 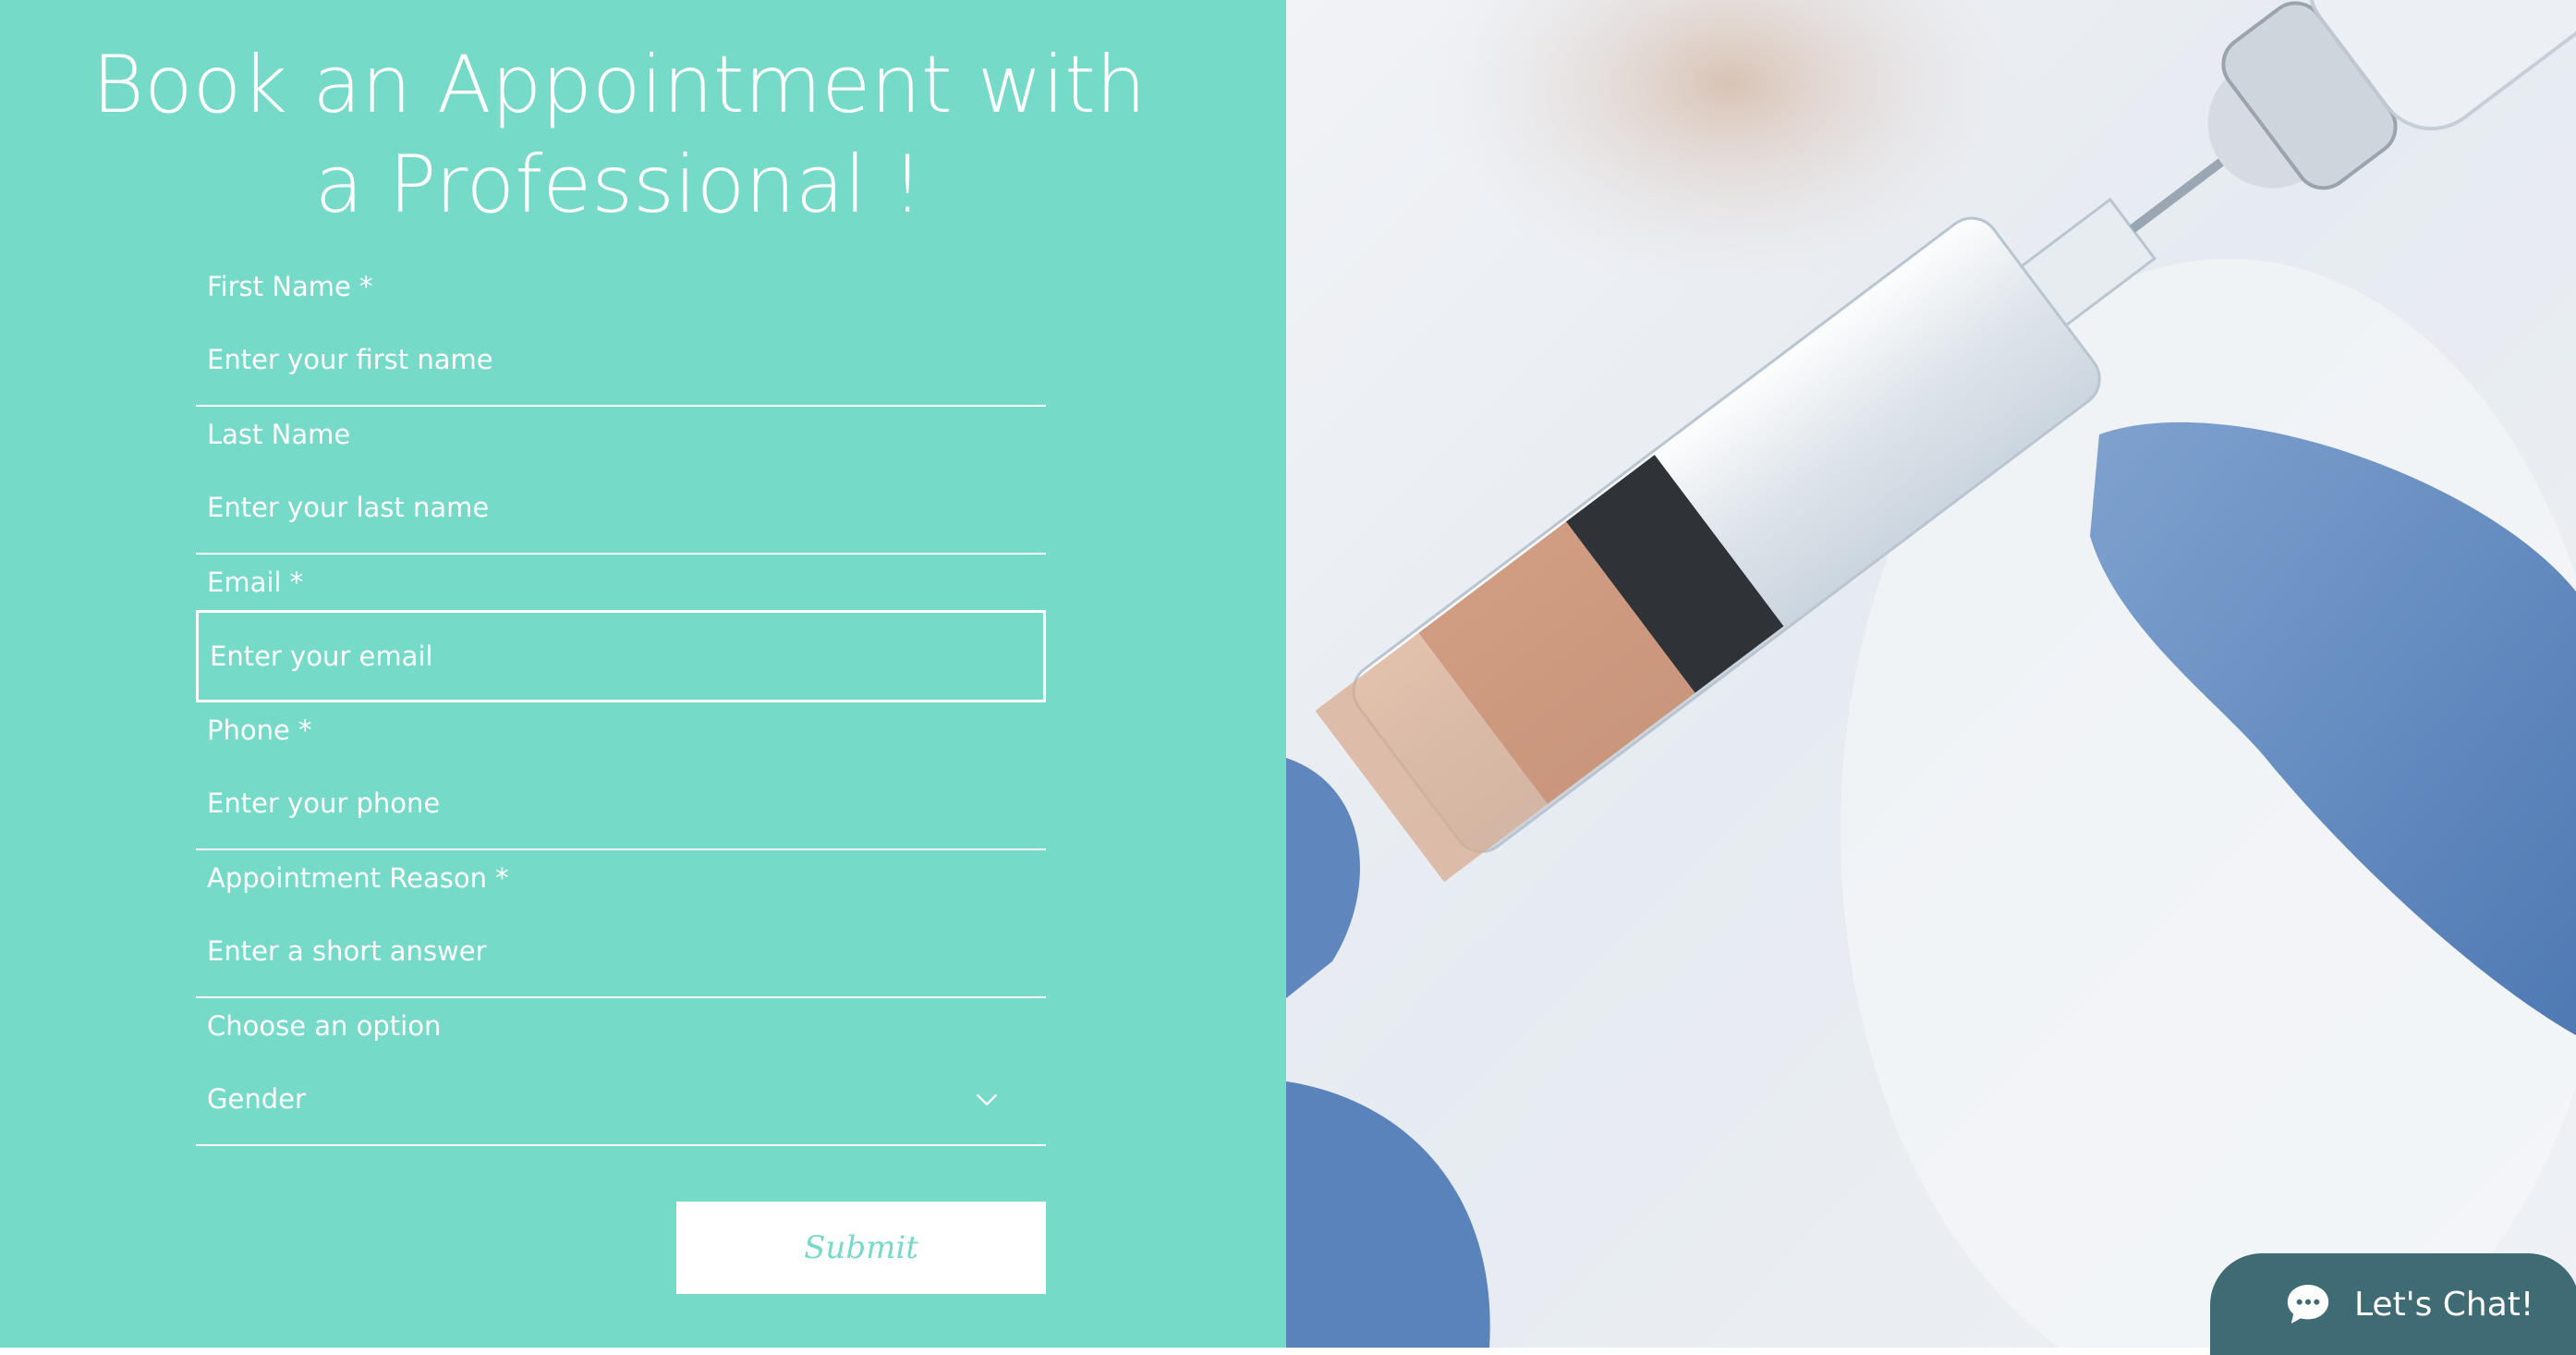 I want to click on chat-button: Let's Chat!, so click(x=2393, y=1304).